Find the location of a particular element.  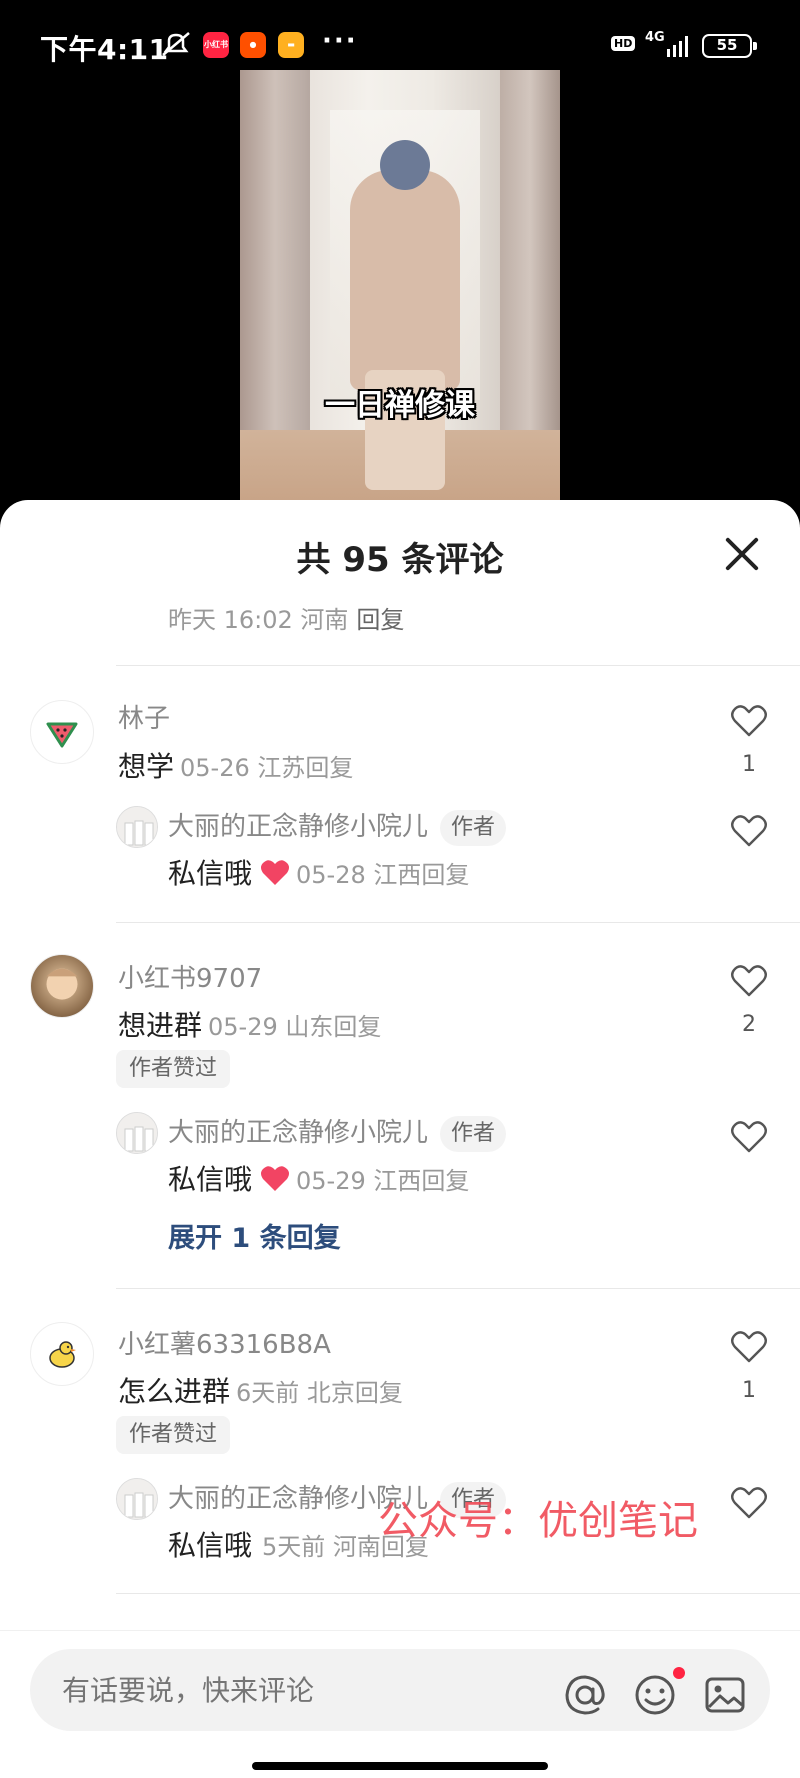

watermark: 公众号：优创笔记 is located at coordinates (538, 1521).